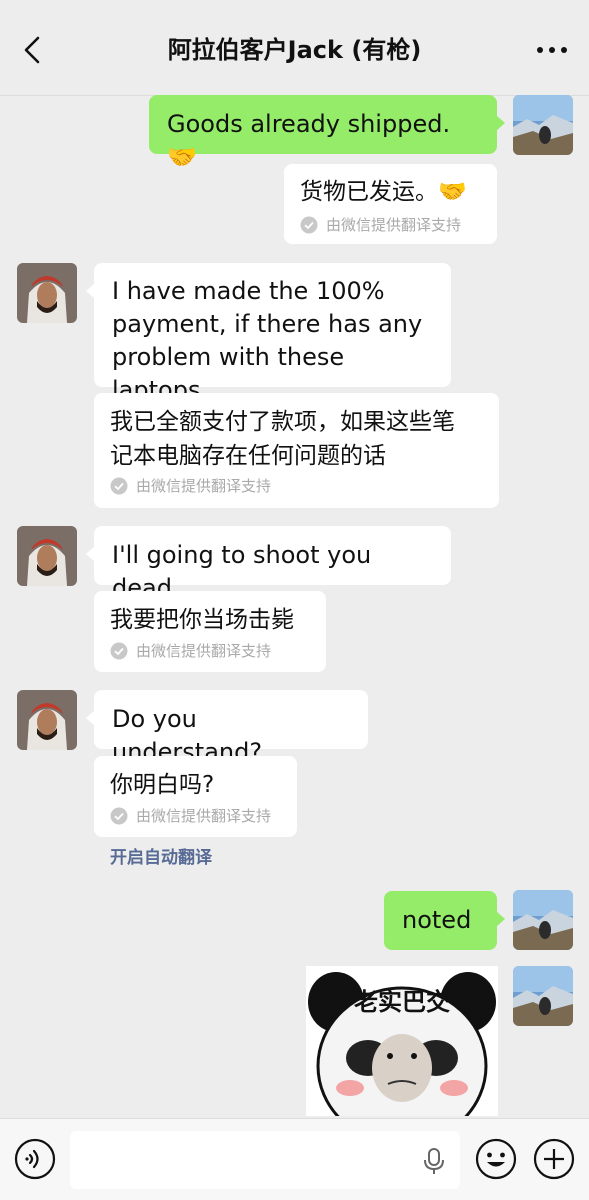 This screenshot has width=589, height=1200. What do you see at coordinates (162, 785) in the screenshot?
I see `translation-text: 你明白吗?` at bounding box center [162, 785].